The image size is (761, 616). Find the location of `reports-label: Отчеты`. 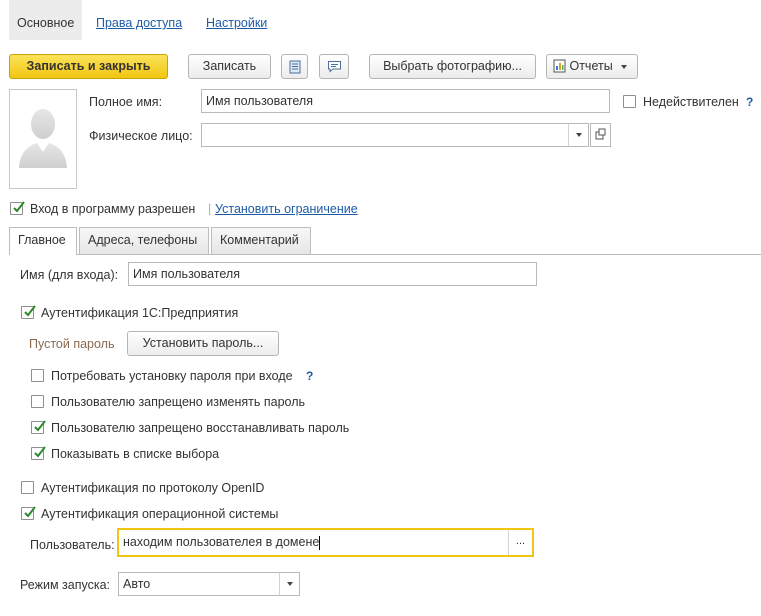

reports-label: Отчеты is located at coordinates (591, 66).